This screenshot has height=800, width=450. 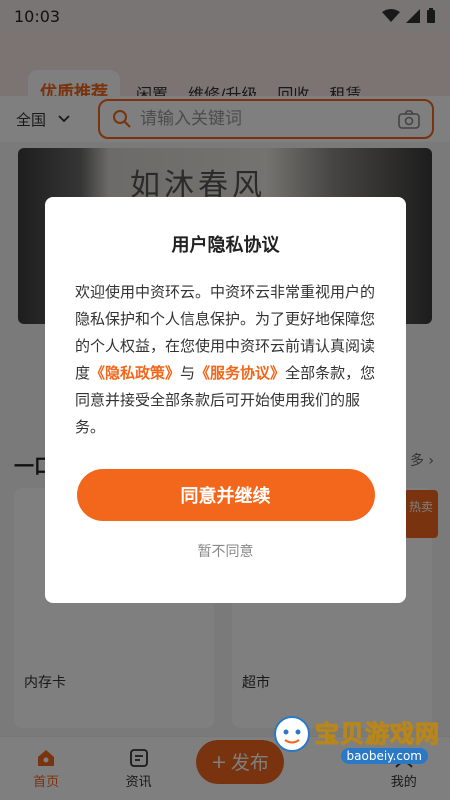 I want to click on decline-button: 暂不同意, so click(x=226, y=551).